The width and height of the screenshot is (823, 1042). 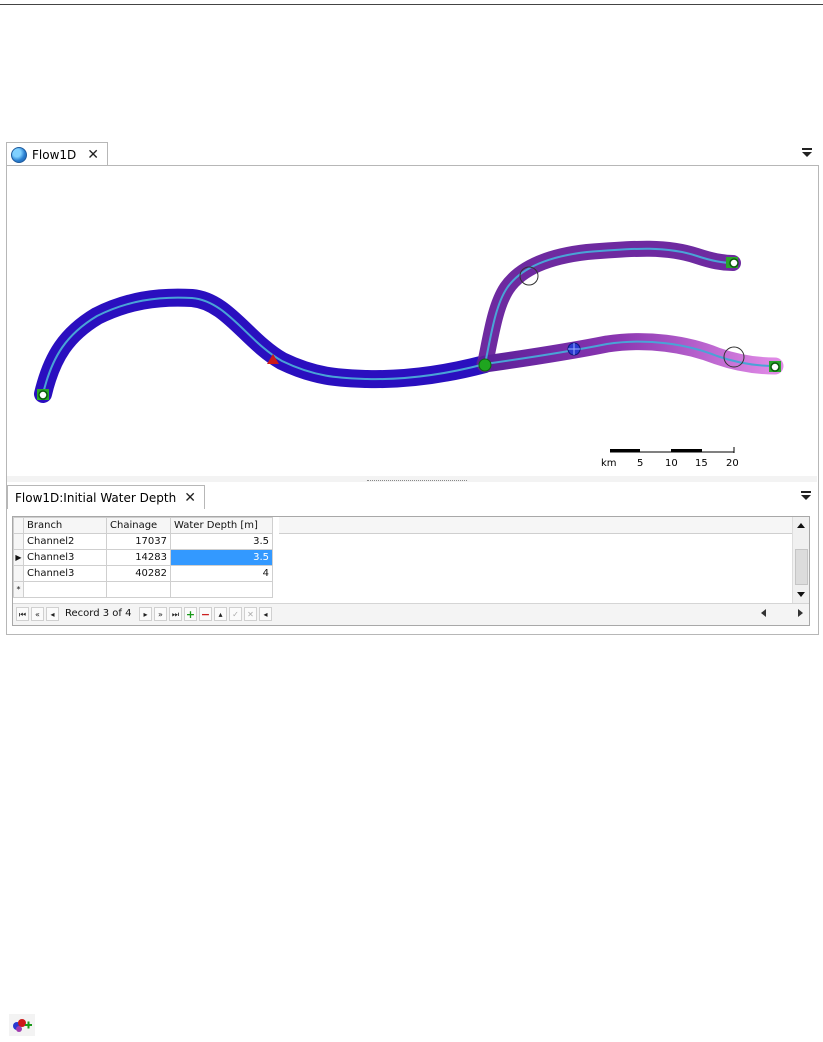 I want to click on cell-chainage: 40282, so click(x=138, y=573).